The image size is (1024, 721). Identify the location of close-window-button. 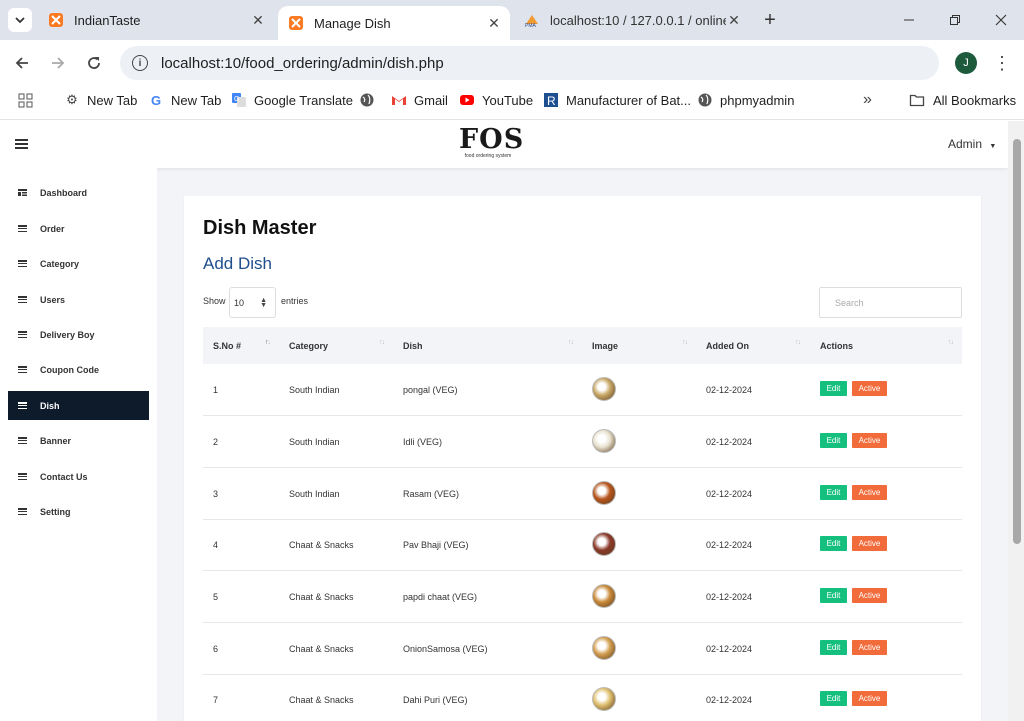
(1001, 20).